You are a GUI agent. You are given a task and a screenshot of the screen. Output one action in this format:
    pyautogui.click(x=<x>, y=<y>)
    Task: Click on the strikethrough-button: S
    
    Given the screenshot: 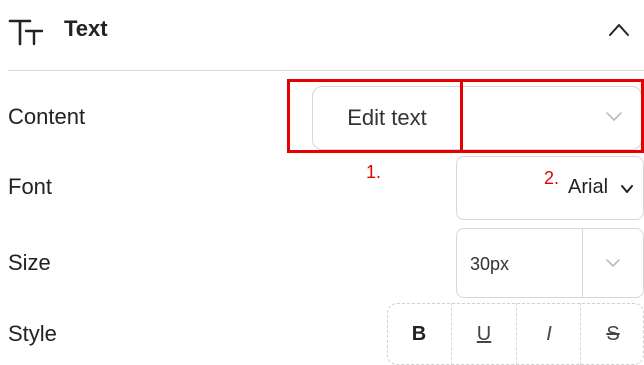 What is the action you would take?
    pyautogui.click(x=612, y=334)
    